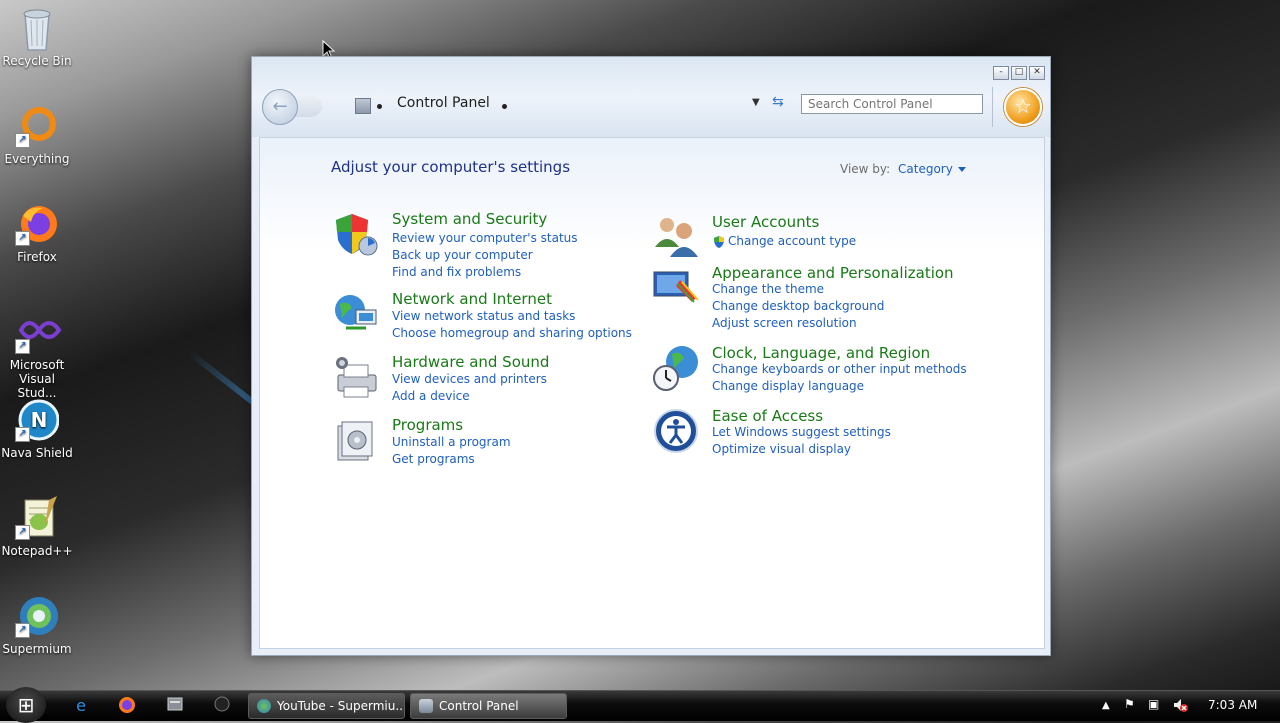 This screenshot has width=1280, height=723. What do you see at coordinates (676, 288) in the screenshot?
I see `monitor-paint-icon` at bounding box center [676, 288].